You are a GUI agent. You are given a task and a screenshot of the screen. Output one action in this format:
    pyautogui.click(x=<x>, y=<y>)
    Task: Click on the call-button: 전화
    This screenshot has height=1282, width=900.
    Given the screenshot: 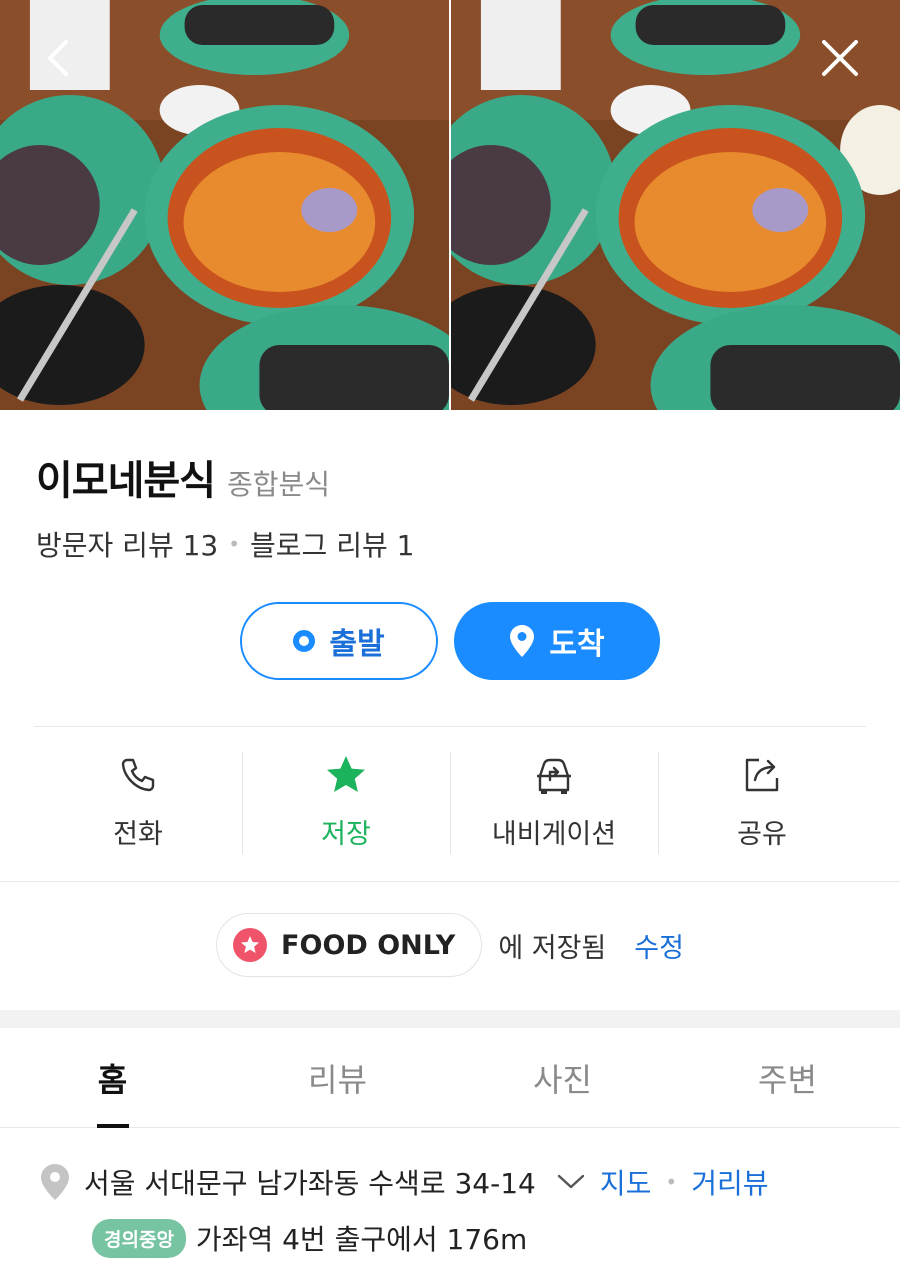 What is the action you would take?
    pyautogui.click(x=138, y=803)
    